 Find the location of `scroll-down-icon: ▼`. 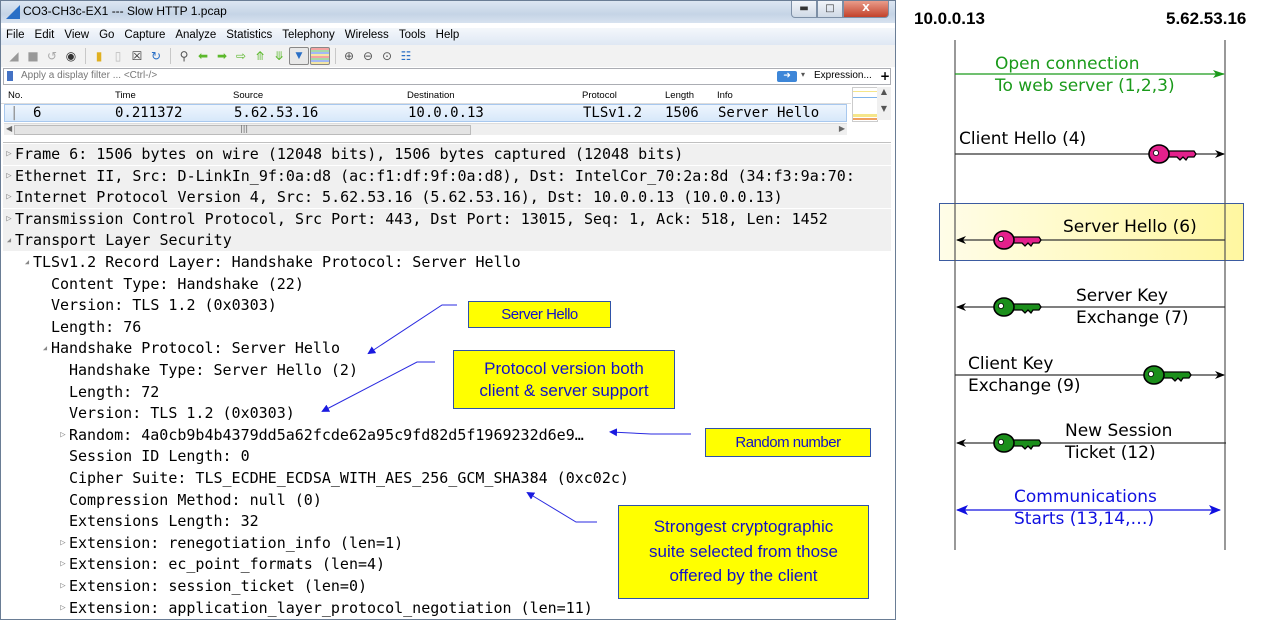

scroll-down-icon: ▼ is located at coordinates (884, 108).